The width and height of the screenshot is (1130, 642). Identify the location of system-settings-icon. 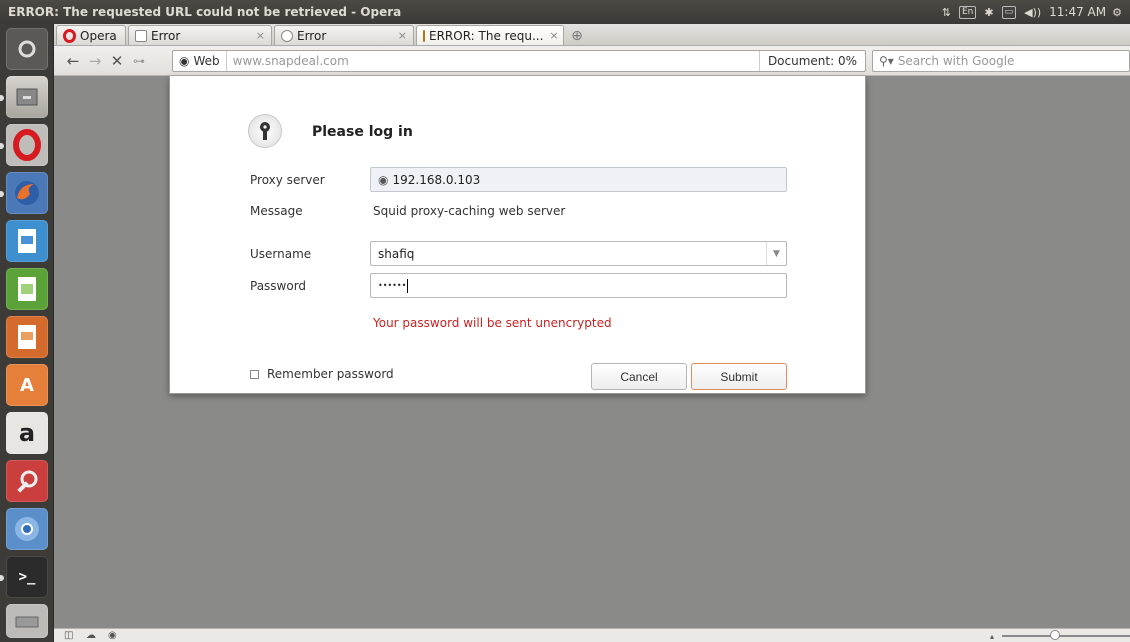
(27, 481).